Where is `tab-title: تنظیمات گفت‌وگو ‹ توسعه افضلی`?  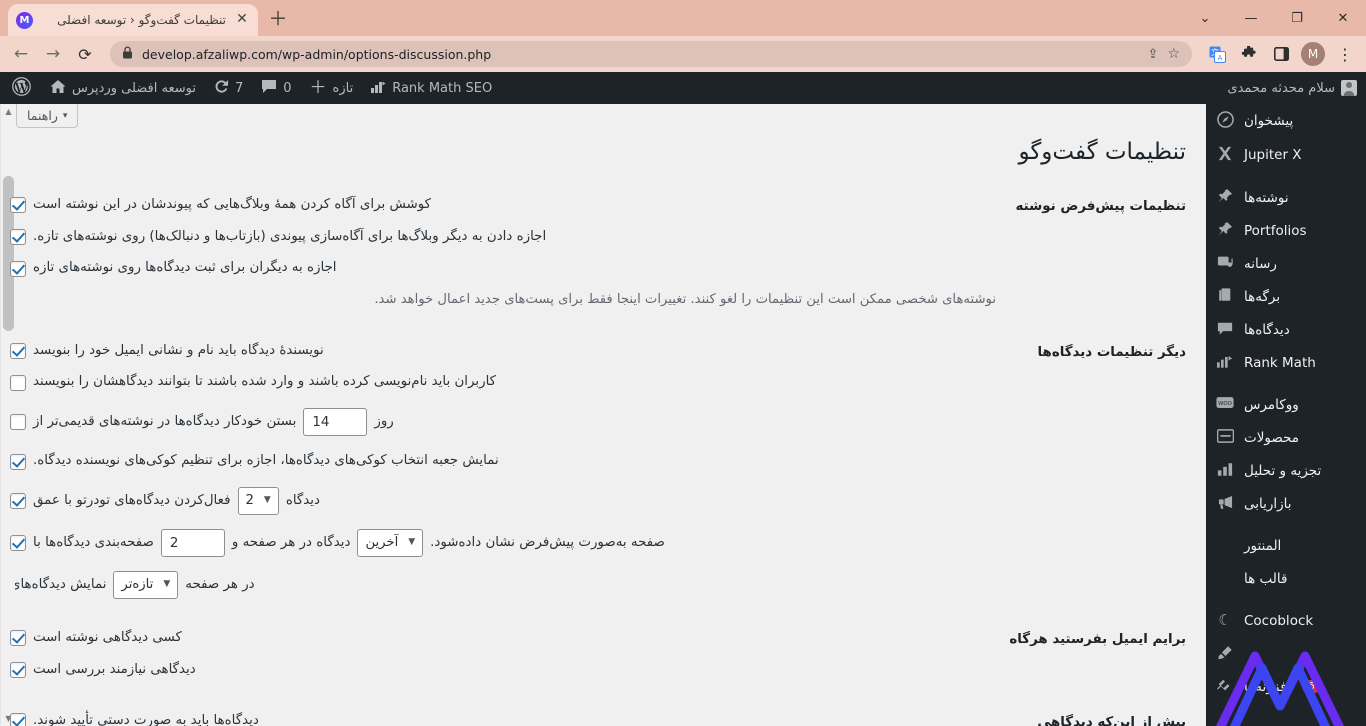 tab-title: تنظیمات گفت‌وگو ‹ توسعه افضلی is located at coordinates (141, 20).